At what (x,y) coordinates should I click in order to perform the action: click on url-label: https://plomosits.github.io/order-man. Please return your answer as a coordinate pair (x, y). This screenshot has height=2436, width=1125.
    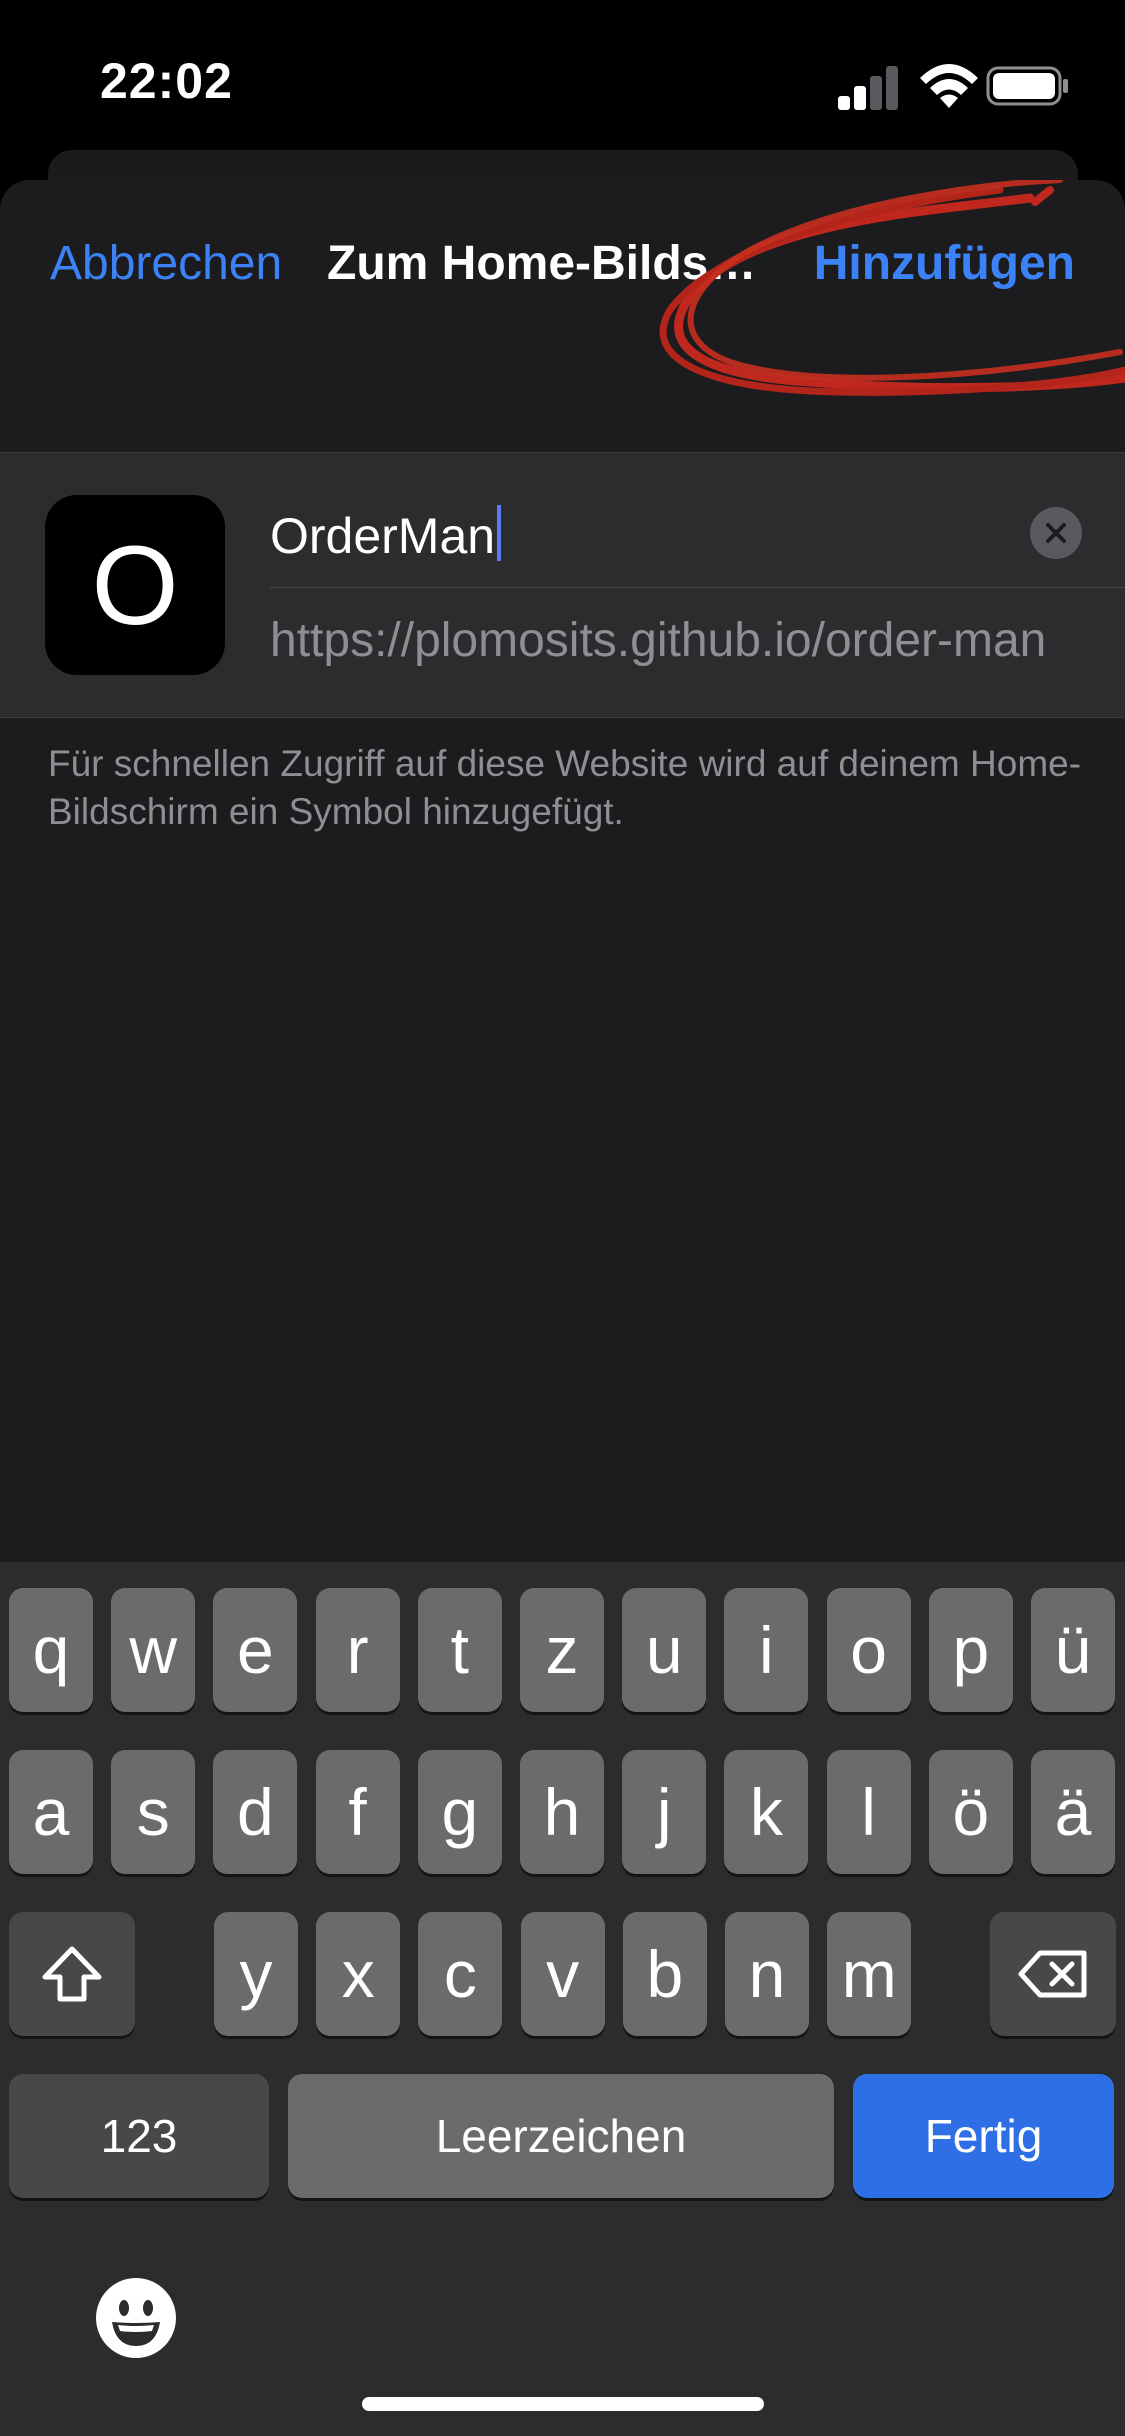
    Looking at the image, I should click on (658, 640).